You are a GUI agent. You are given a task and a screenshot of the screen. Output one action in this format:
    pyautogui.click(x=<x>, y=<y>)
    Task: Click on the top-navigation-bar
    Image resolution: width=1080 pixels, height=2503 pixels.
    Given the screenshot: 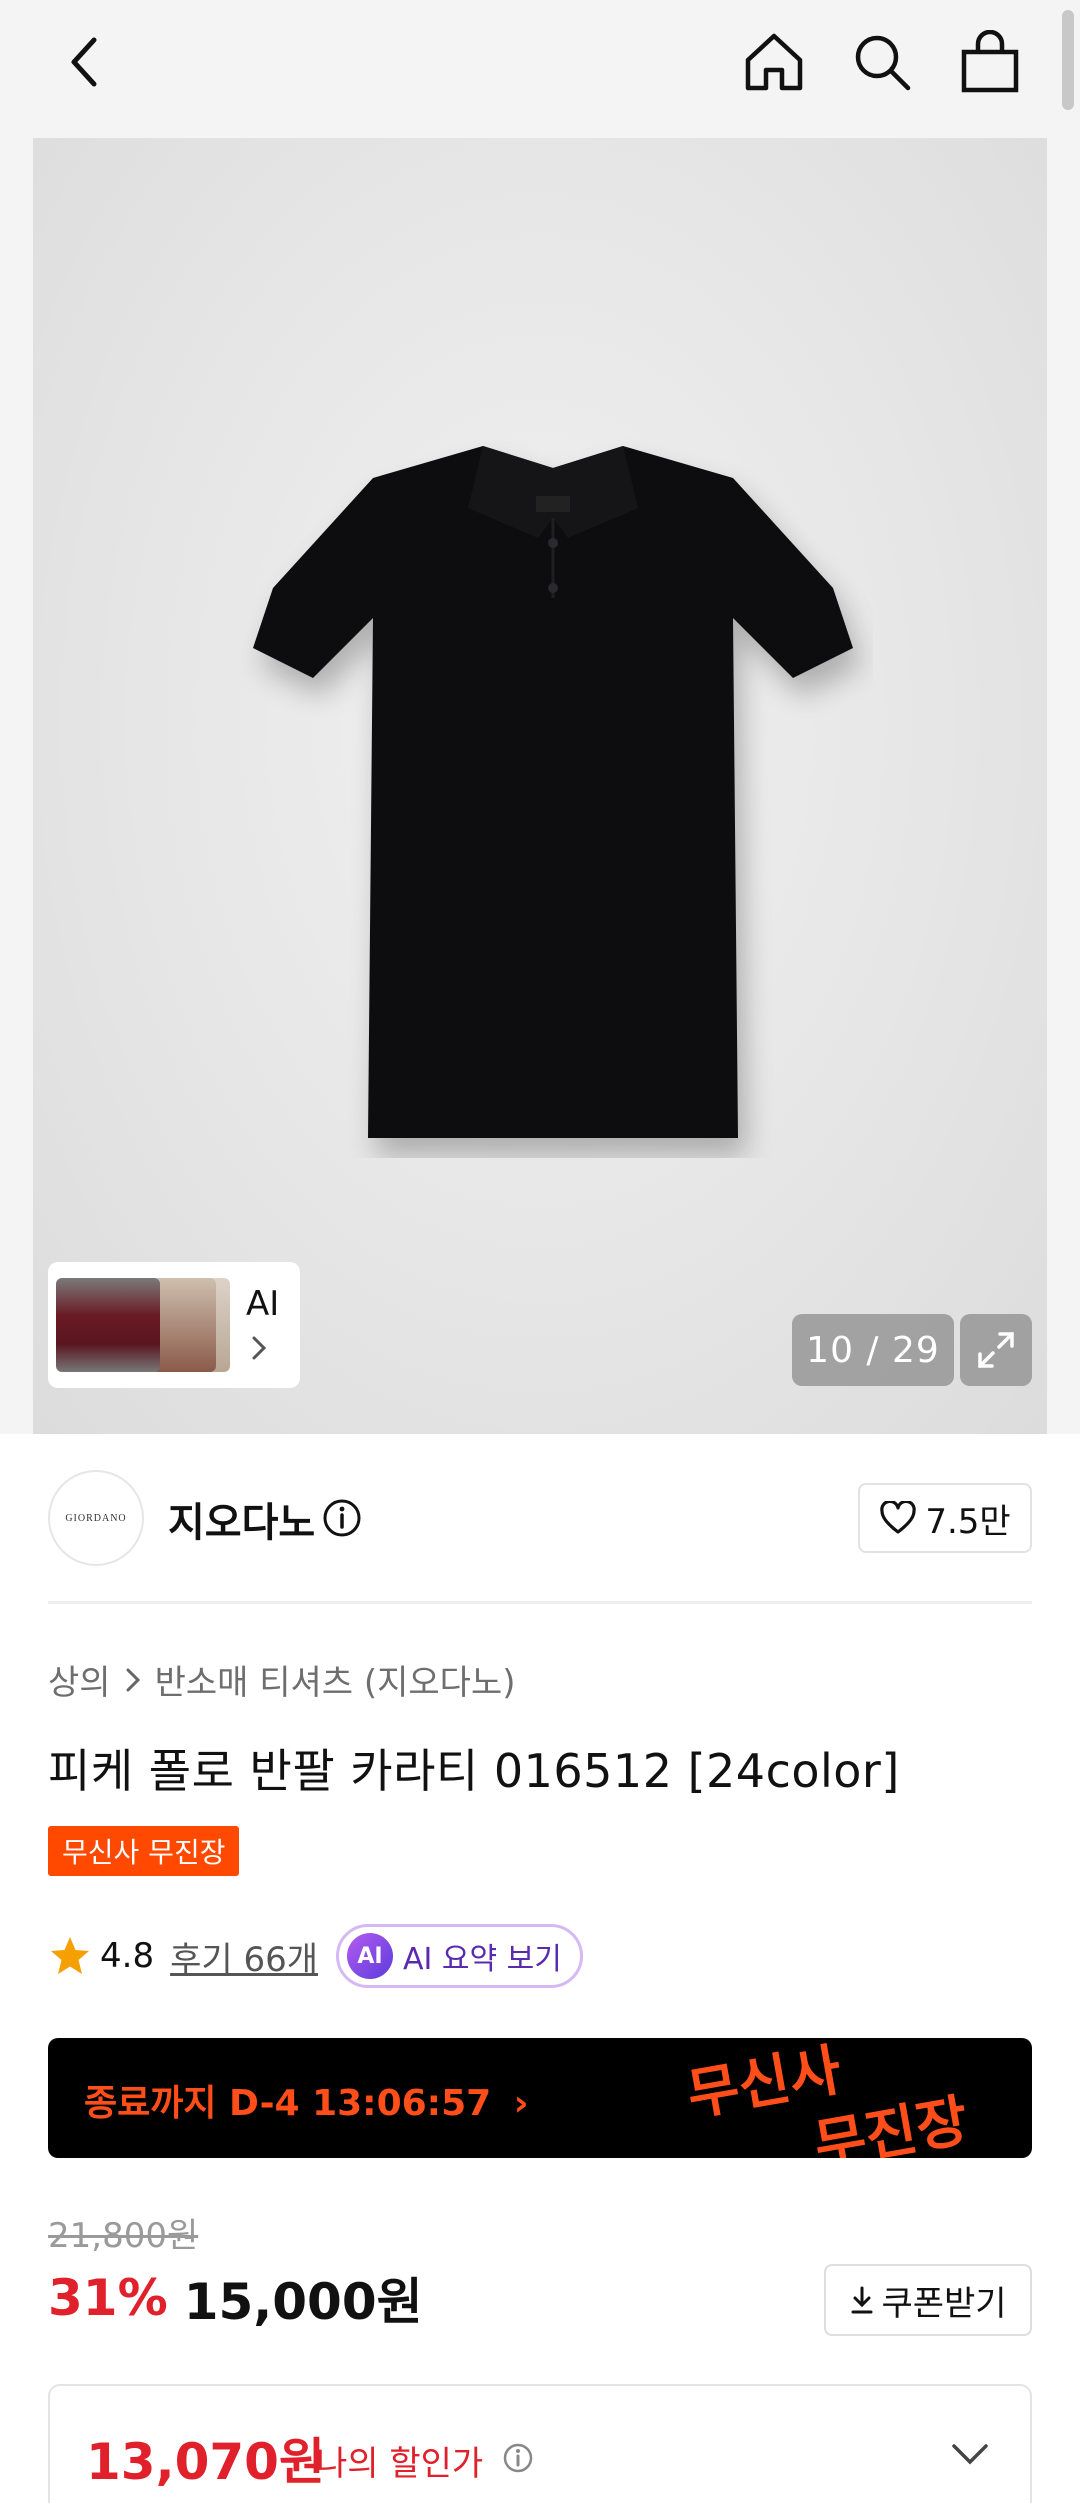 What is the action you would take?
    pyautogui.click(x=540, y=69)
    